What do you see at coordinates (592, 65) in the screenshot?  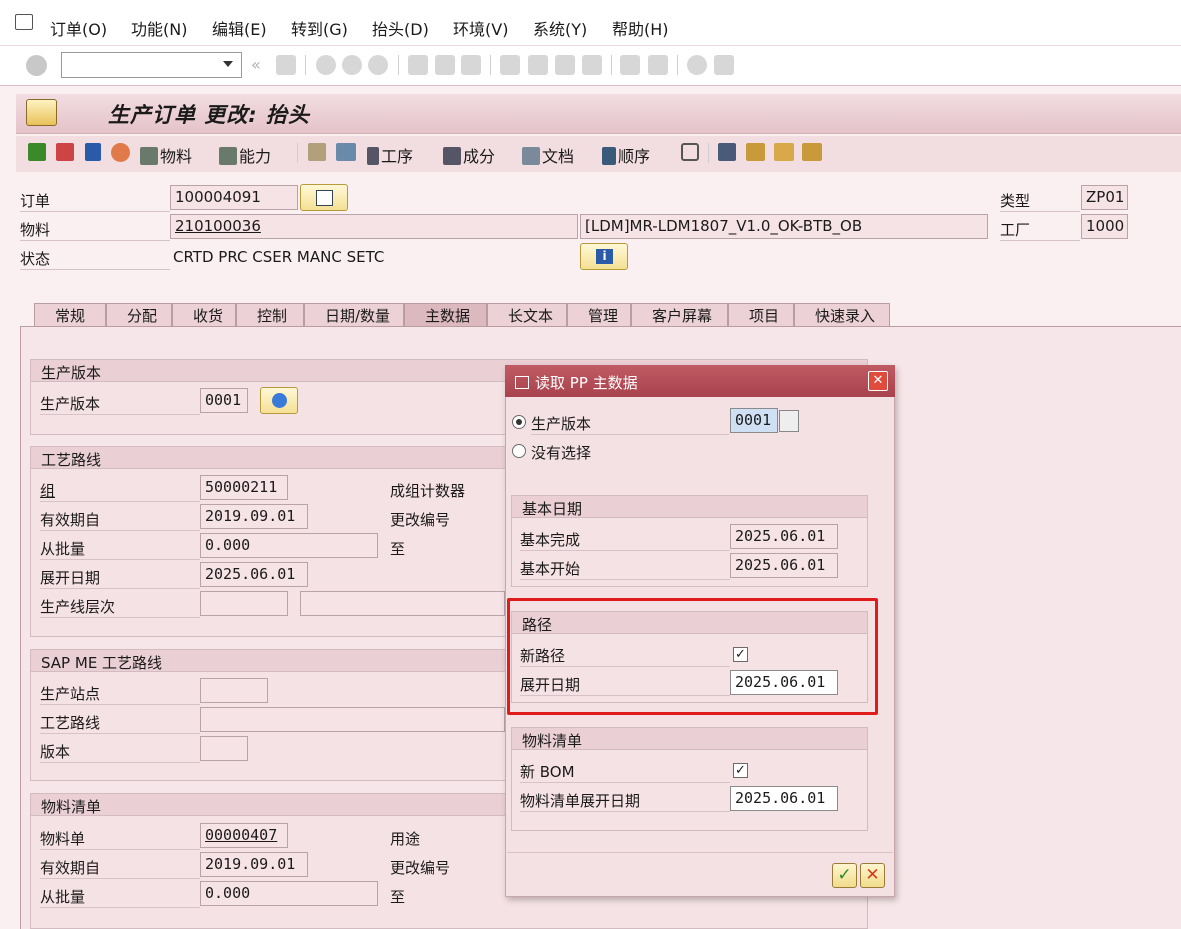 I see `last-page-icon` at bounding box center [592, 65].